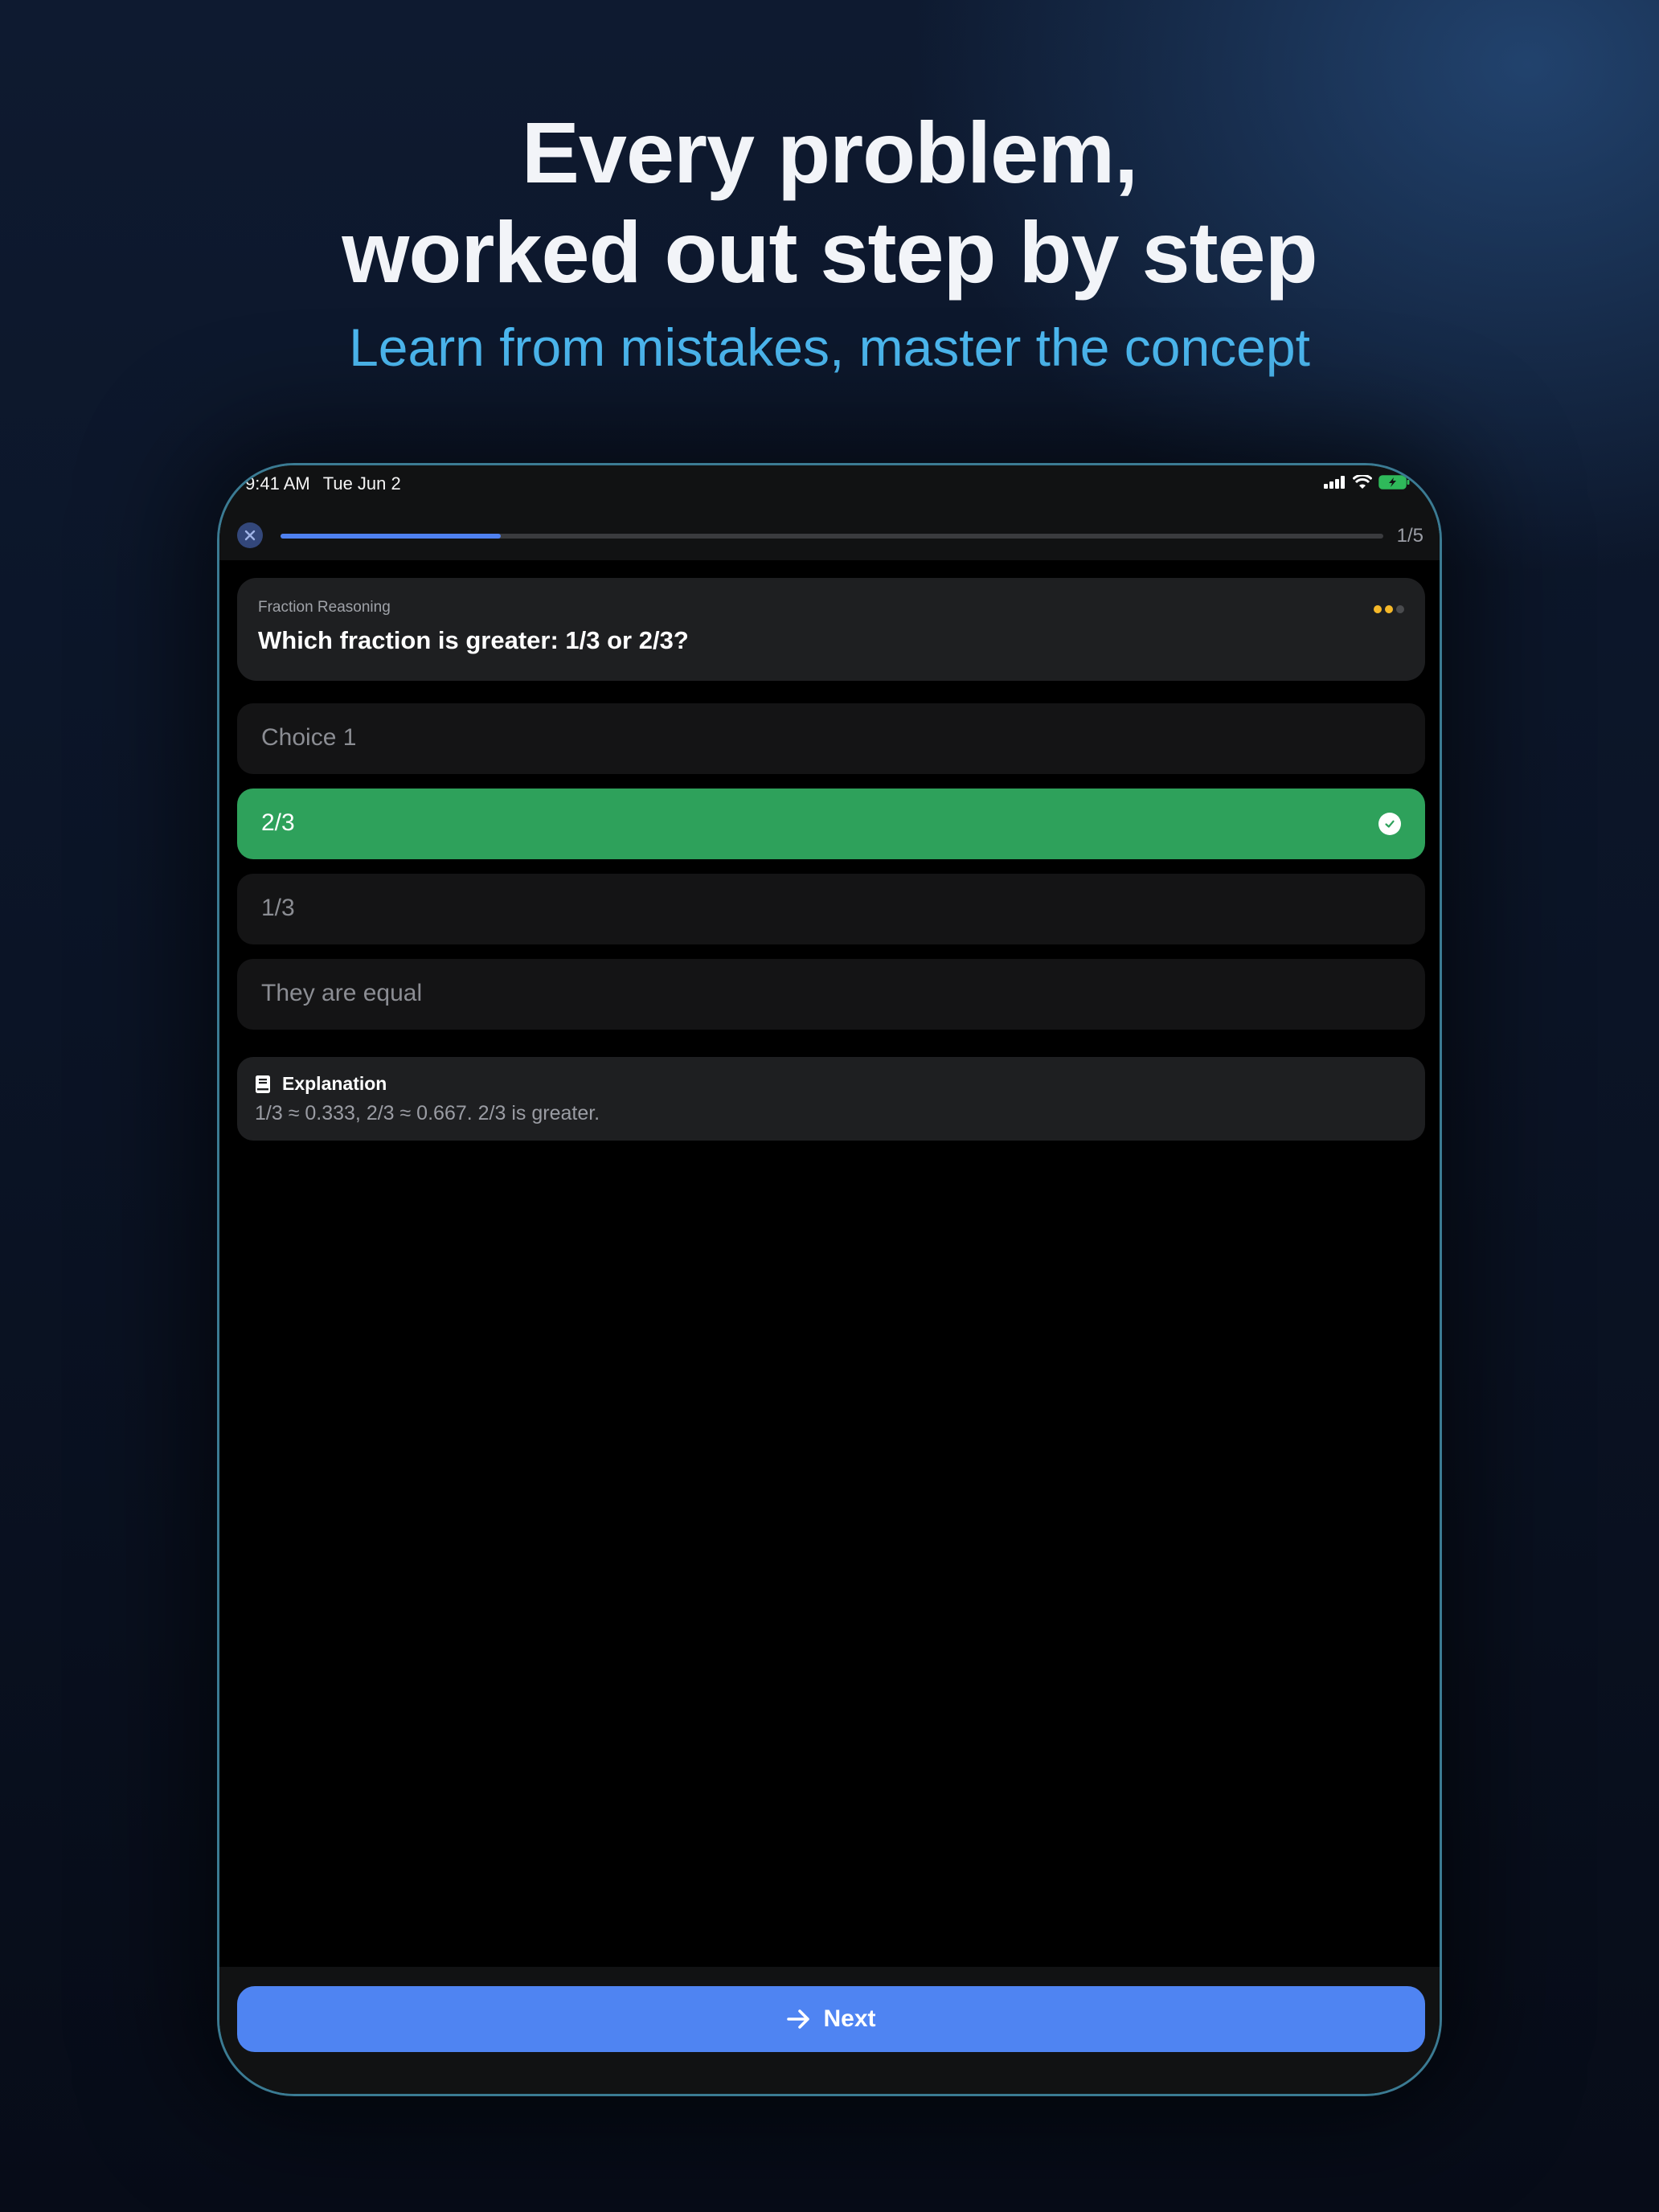 Image resolution: width=1659 pixels, height=2212 pixels. What do you see at coordinates (798, 2019) in the screenshot?
I see `arrow-right-icon` at bounding box center [798, 2019].